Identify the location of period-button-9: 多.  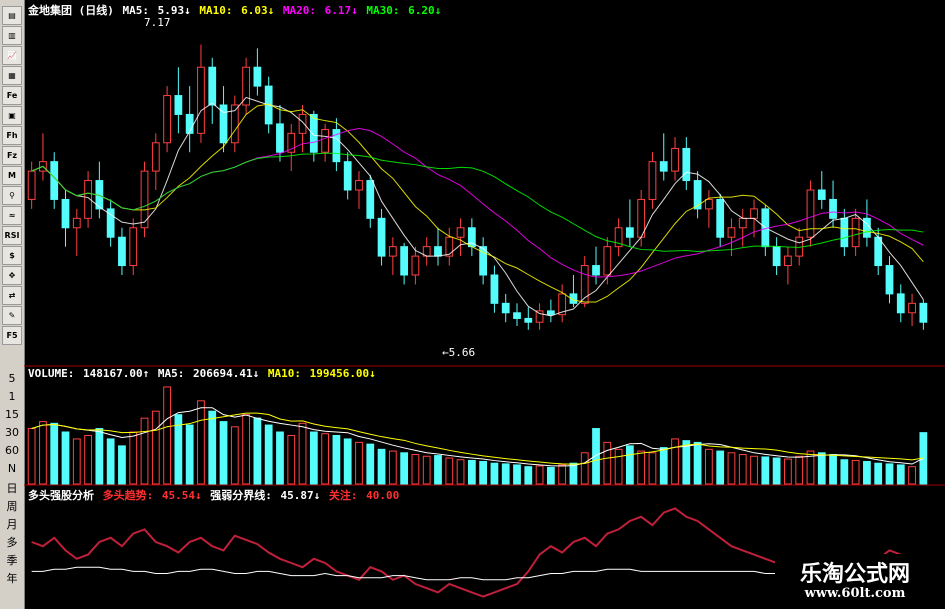
(12, 542).